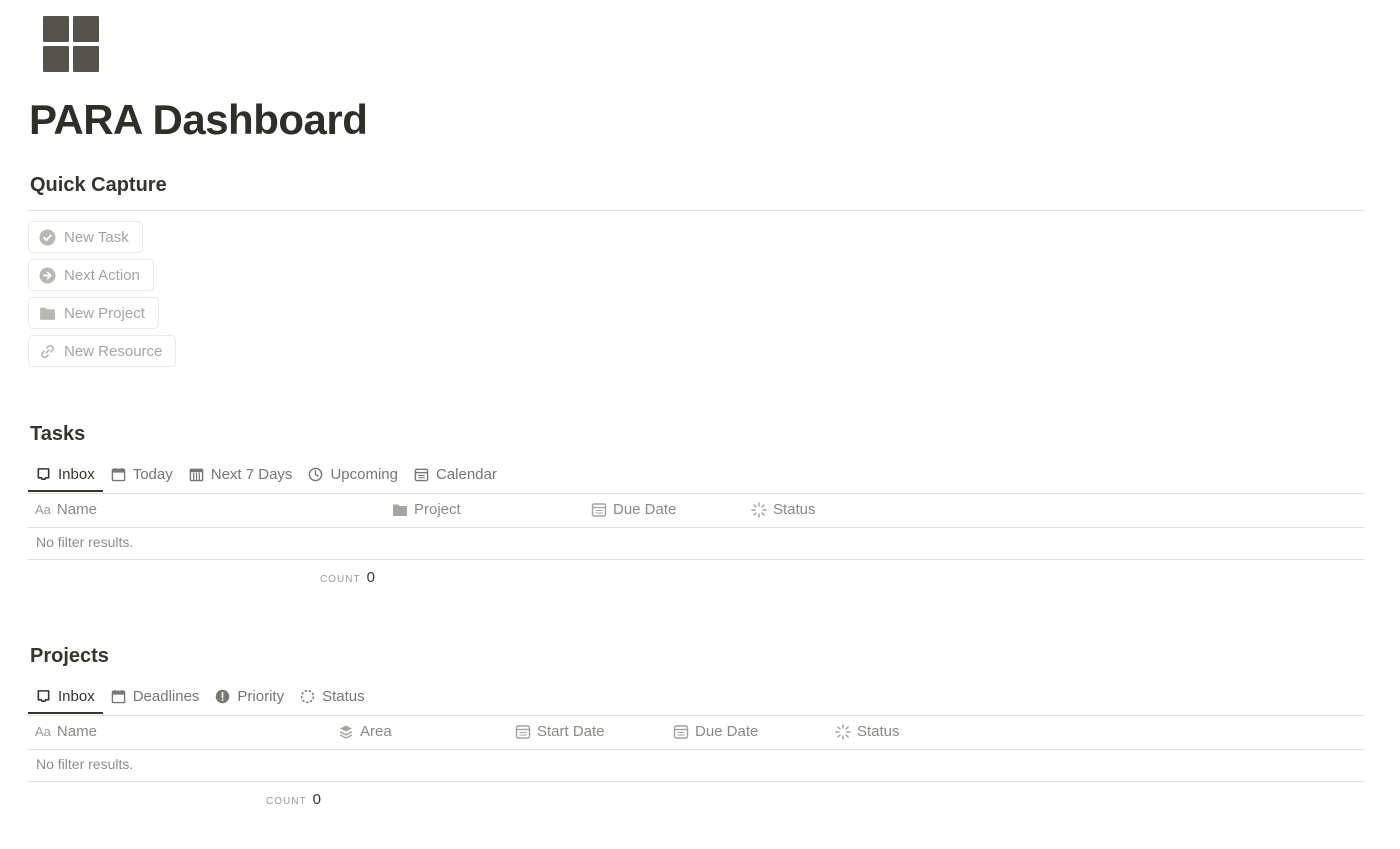 The width and height of the screenshot is (1400, 849). What do you see at coordinates (96, 237) in the screenshot?
I see `new-task-label: New Task` at bounding box center [96, 237].